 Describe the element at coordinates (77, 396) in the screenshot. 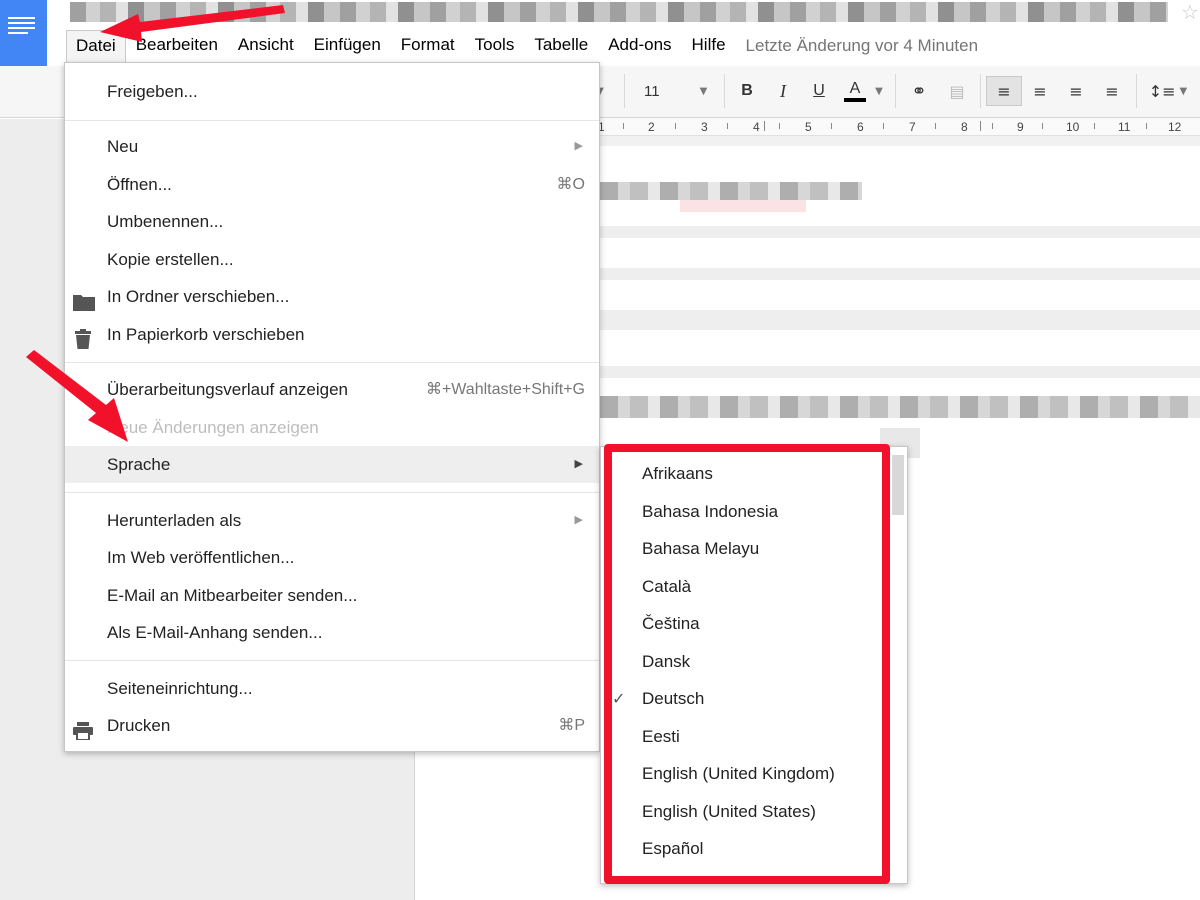

I see `annotation-arrow-middle` at that location.